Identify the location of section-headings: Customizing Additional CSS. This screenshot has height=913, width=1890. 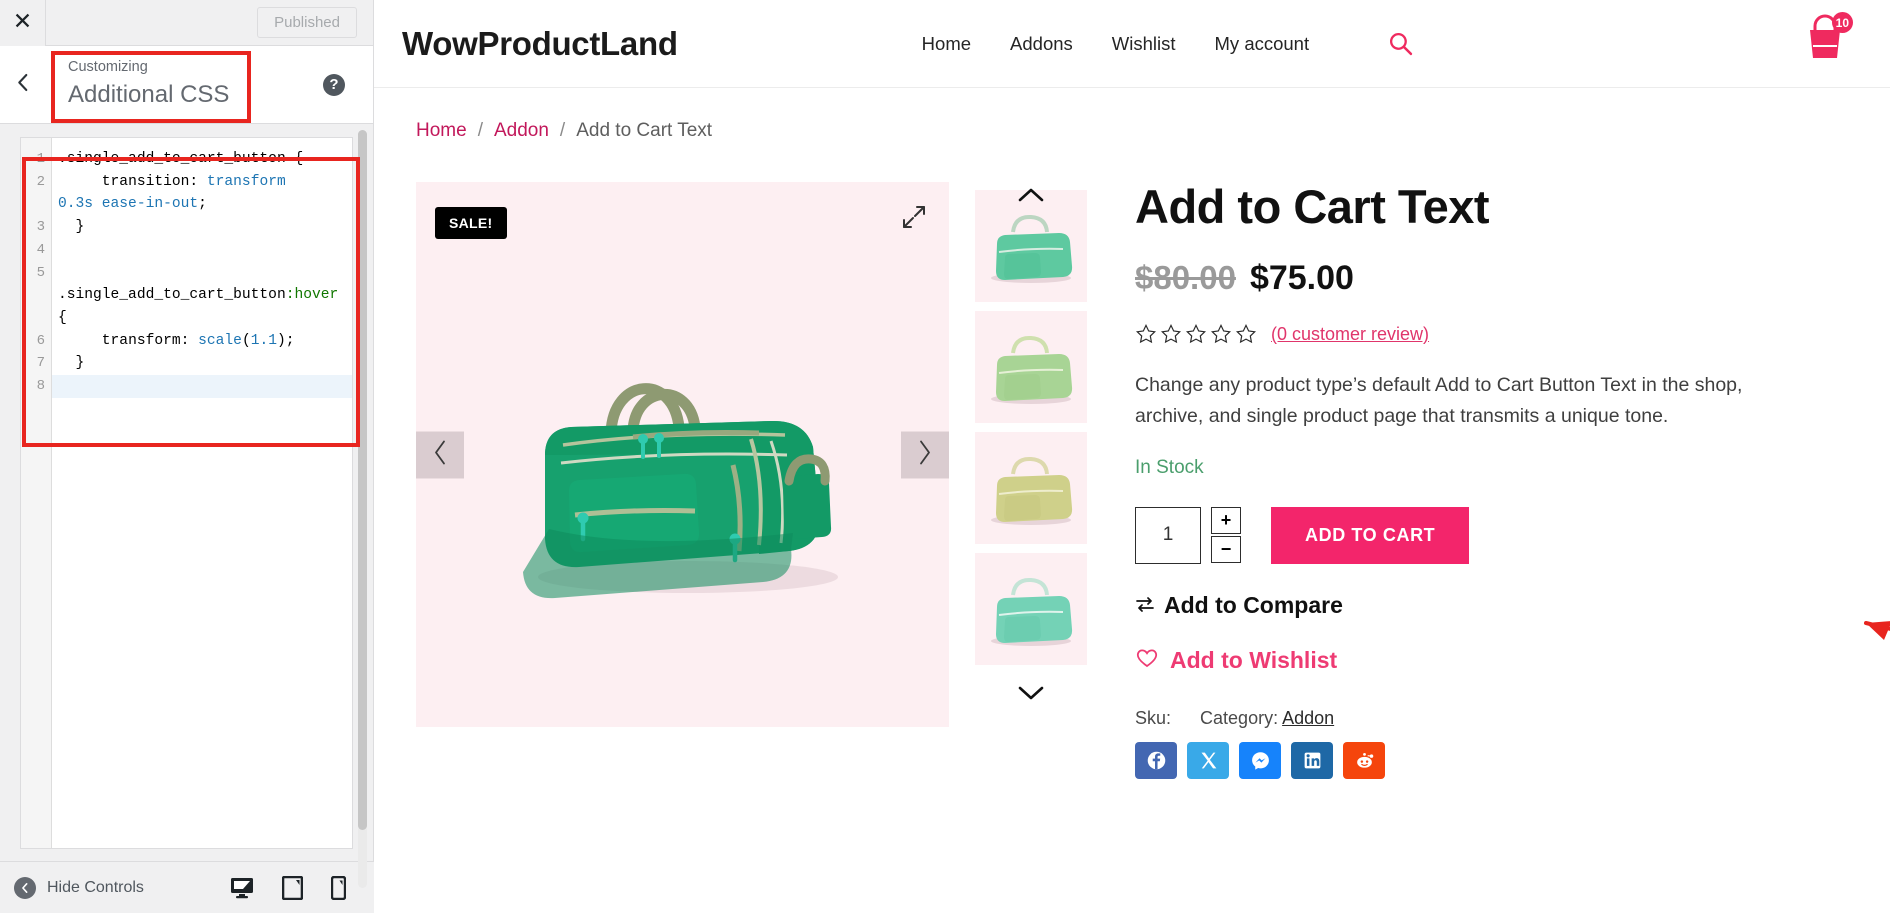
(184, 85).